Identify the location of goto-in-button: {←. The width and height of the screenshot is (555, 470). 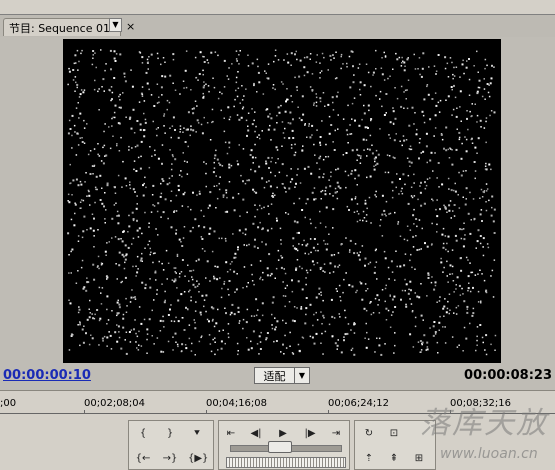
(143, 459).